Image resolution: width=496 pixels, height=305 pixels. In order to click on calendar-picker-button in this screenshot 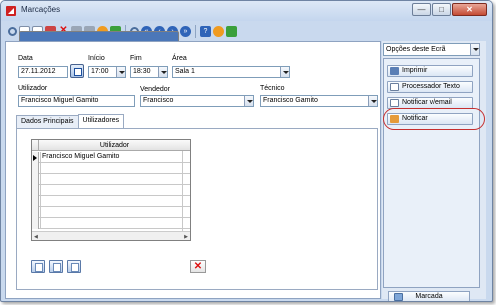, I will do `click(77, 71)`.